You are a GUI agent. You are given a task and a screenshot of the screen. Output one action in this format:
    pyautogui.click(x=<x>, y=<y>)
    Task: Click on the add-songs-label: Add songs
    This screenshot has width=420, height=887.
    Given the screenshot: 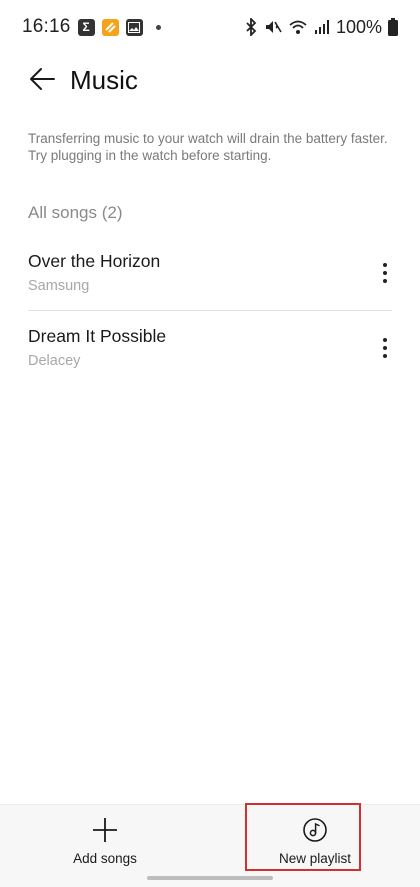 What is the action you would take?
    pyautogui.click(x=105, y=858)
    